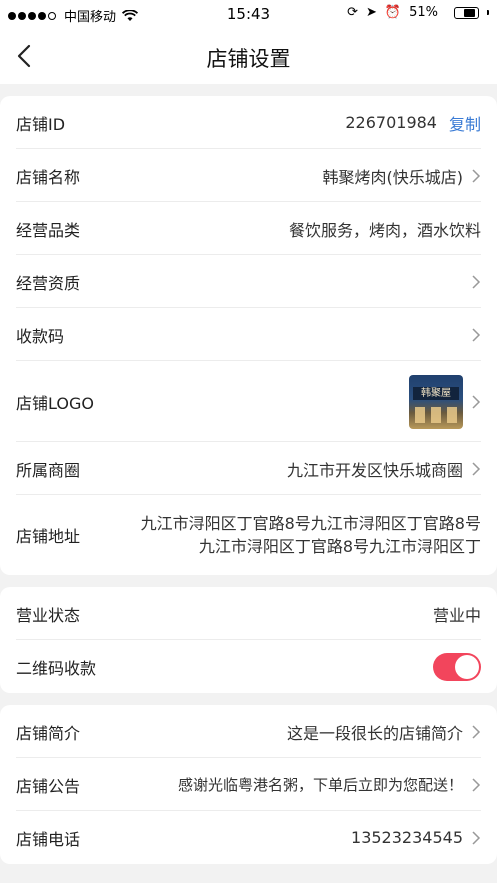 Image resolution: width=497 pixels, height=883 pixels. I want to click on row-payment-code: 收款码, so click(248, 334).